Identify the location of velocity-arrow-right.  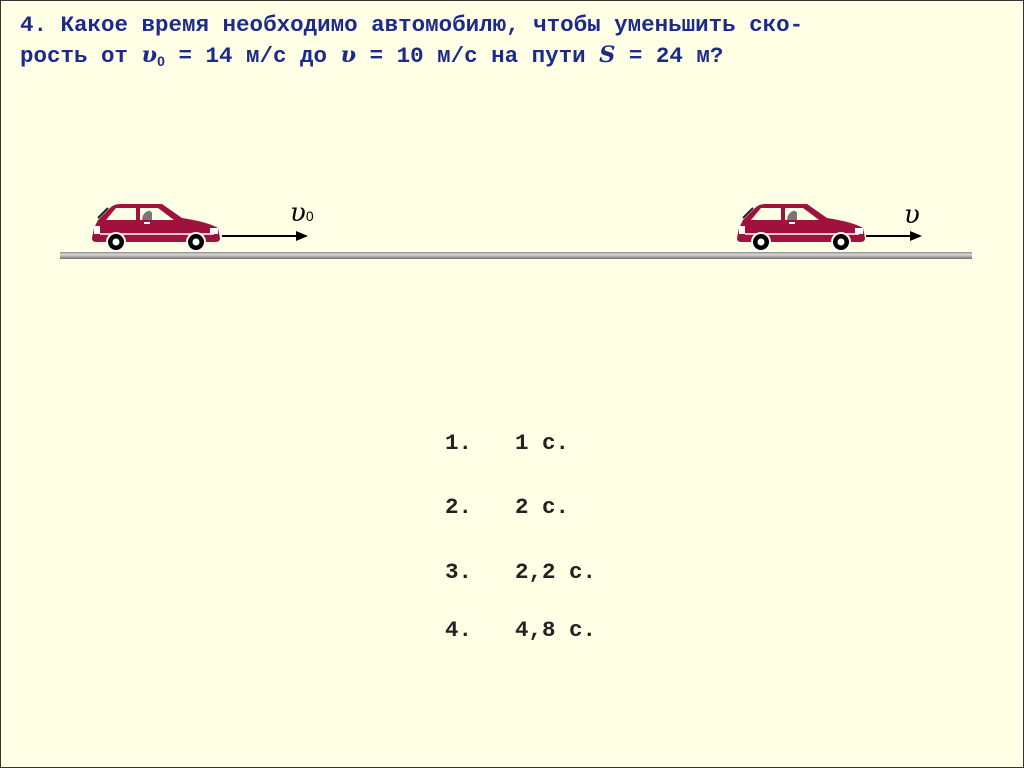
(894, 236).